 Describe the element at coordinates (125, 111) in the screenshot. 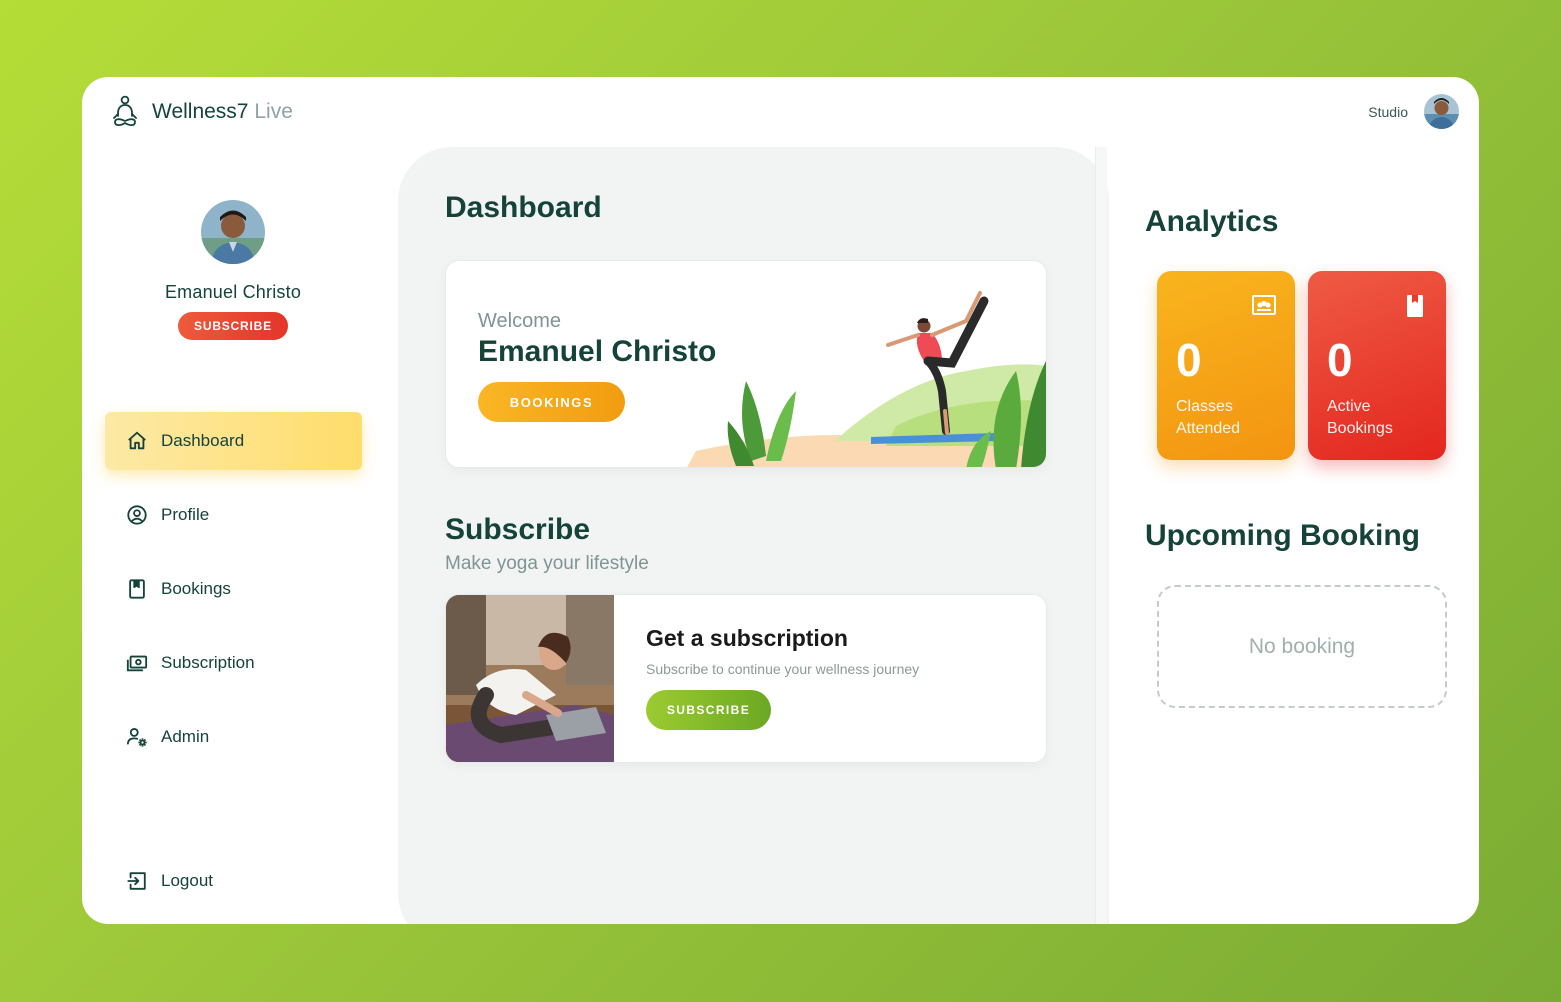

I see `meditation-icon` at that location.